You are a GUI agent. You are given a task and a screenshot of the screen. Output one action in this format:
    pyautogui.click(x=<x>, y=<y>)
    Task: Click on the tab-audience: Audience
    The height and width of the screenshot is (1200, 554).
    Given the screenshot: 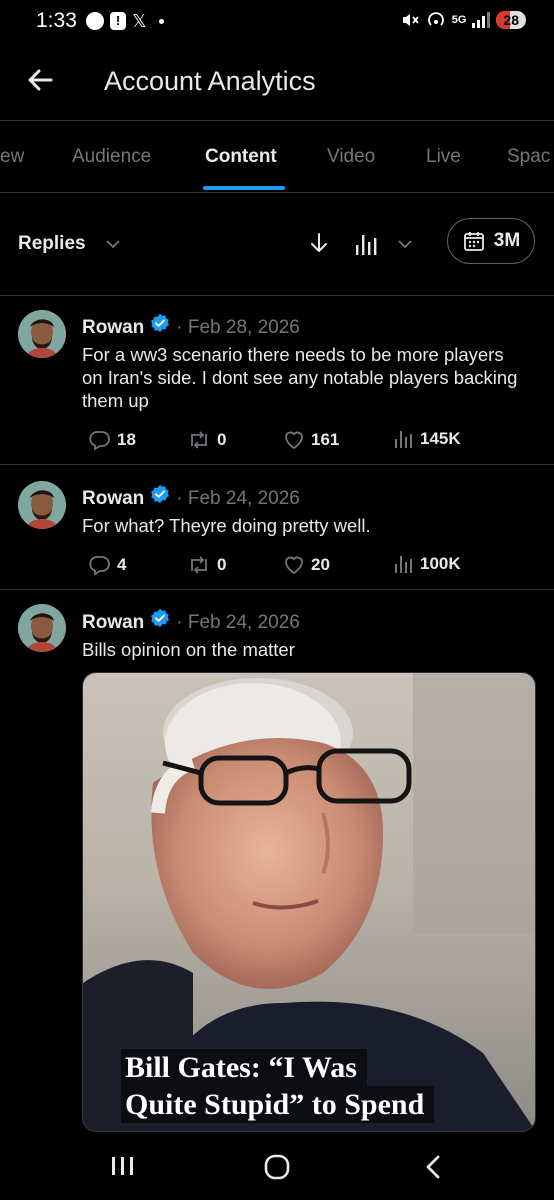 What is the action you would take?
    pyautogui.click(x=111, y=157)
    